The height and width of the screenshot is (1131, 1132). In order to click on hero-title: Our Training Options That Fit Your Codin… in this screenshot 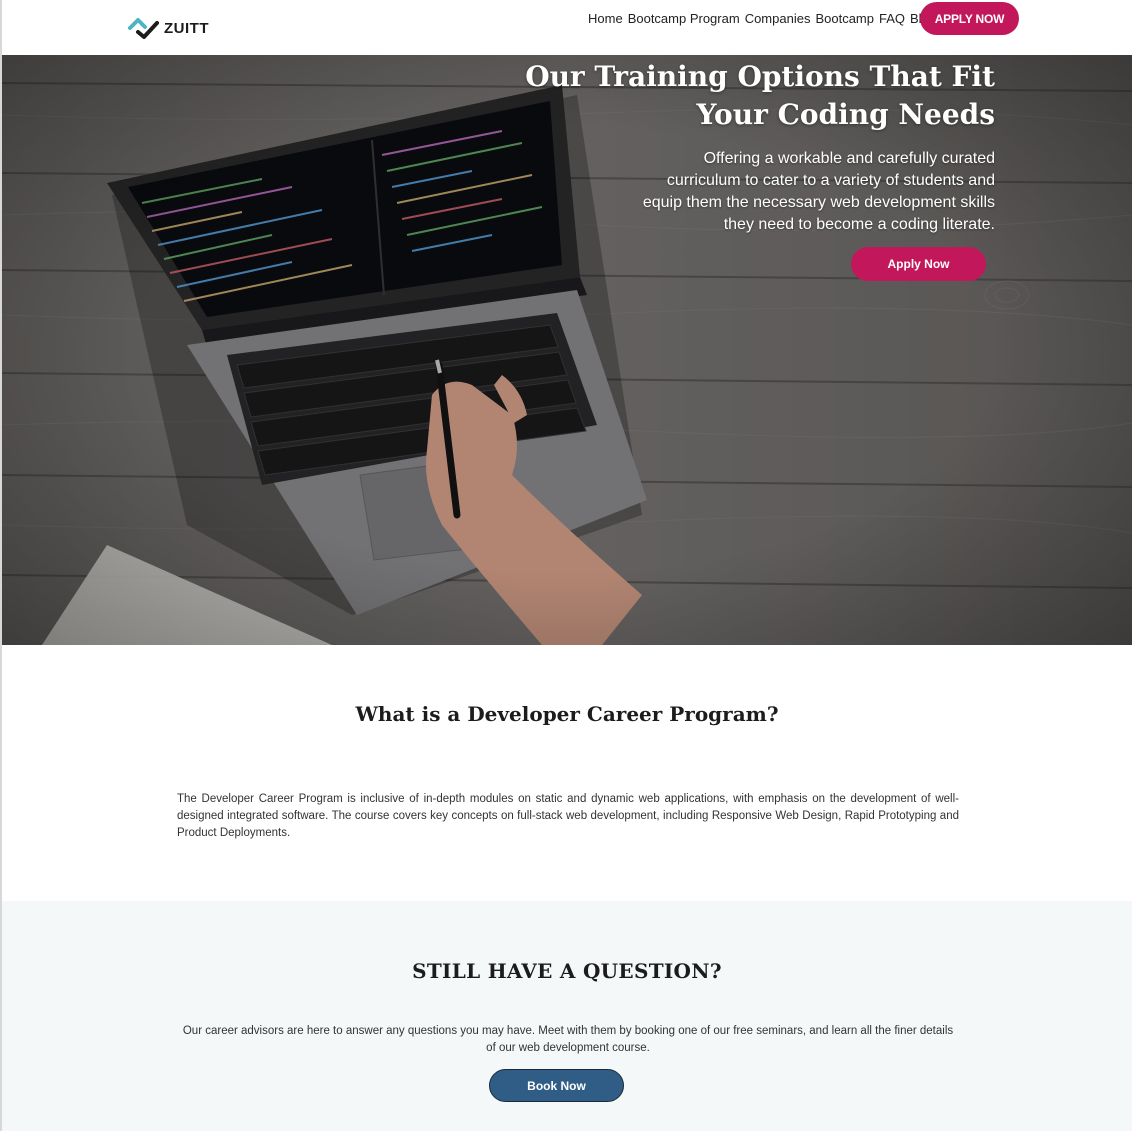, I will do `click(735, 96)`.